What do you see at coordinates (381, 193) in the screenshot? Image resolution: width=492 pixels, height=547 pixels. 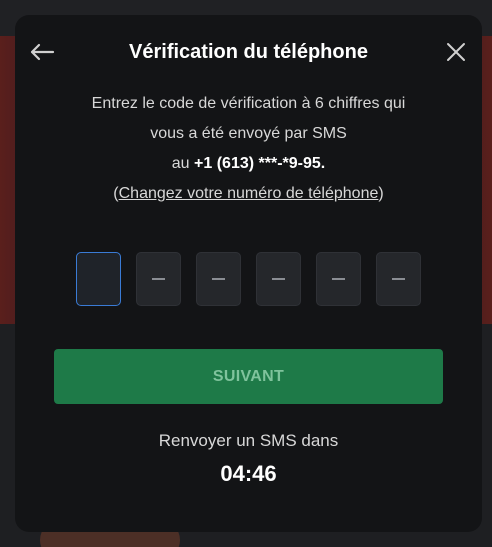 I see `paren-close: )` at bounding box center [381, 193].